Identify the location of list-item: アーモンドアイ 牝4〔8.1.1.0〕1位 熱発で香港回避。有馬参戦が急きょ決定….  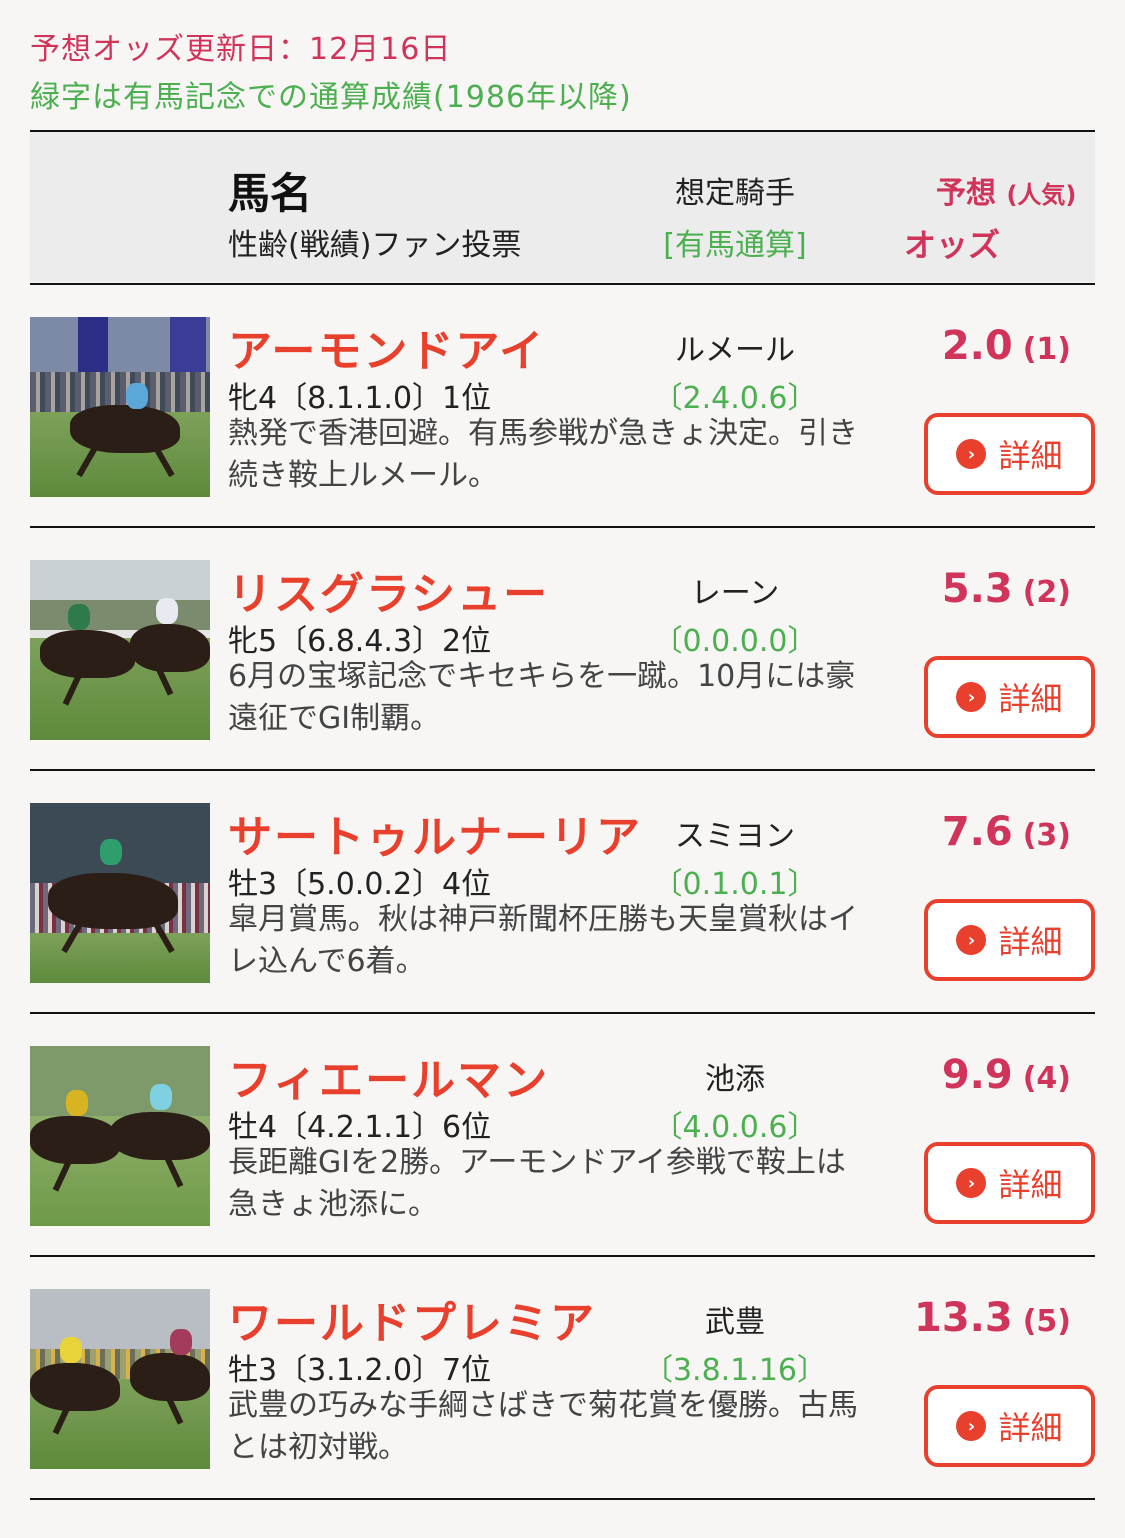
(562, 406).